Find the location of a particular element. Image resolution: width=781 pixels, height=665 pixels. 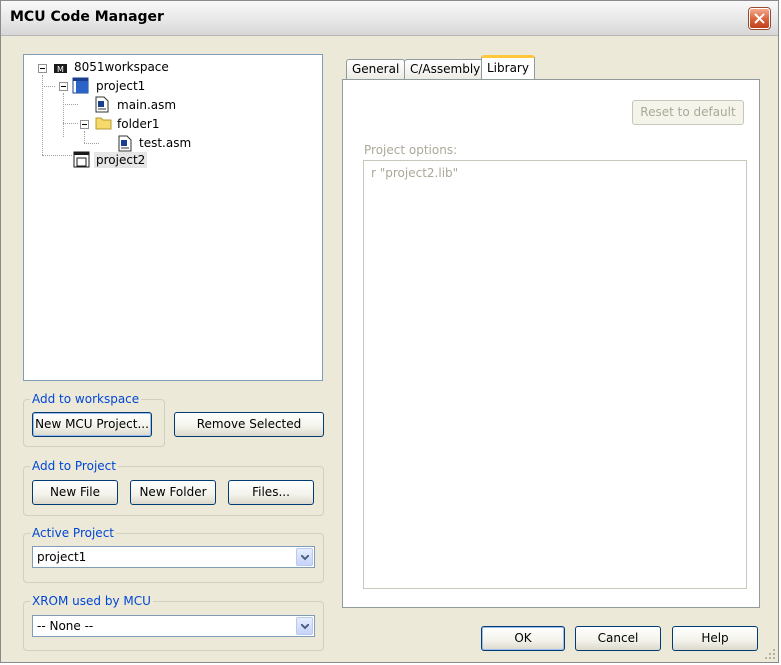

tree-node-label: folder1 is located at coordinates (138, 124).